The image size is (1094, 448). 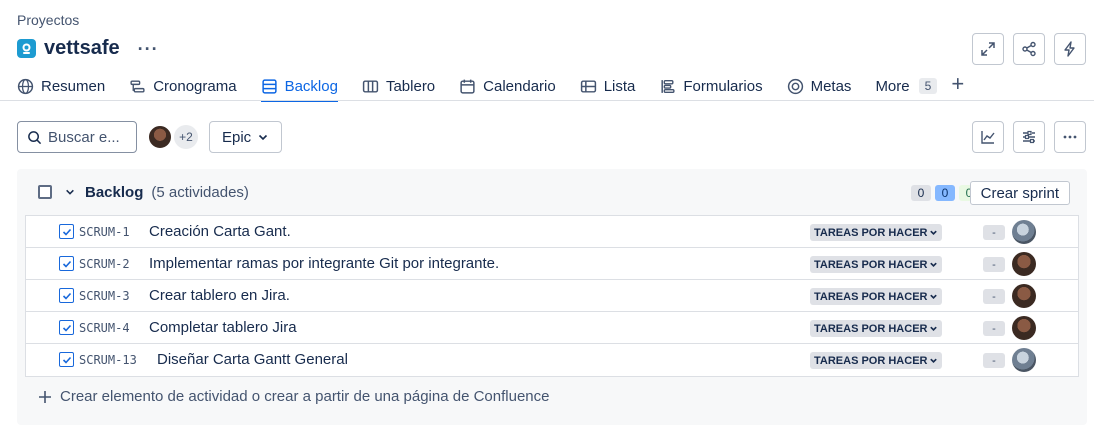 What do you see at coordinates (795, 86) in the screenshot?
I see `goals-icon` at bounding box center [795, 86].